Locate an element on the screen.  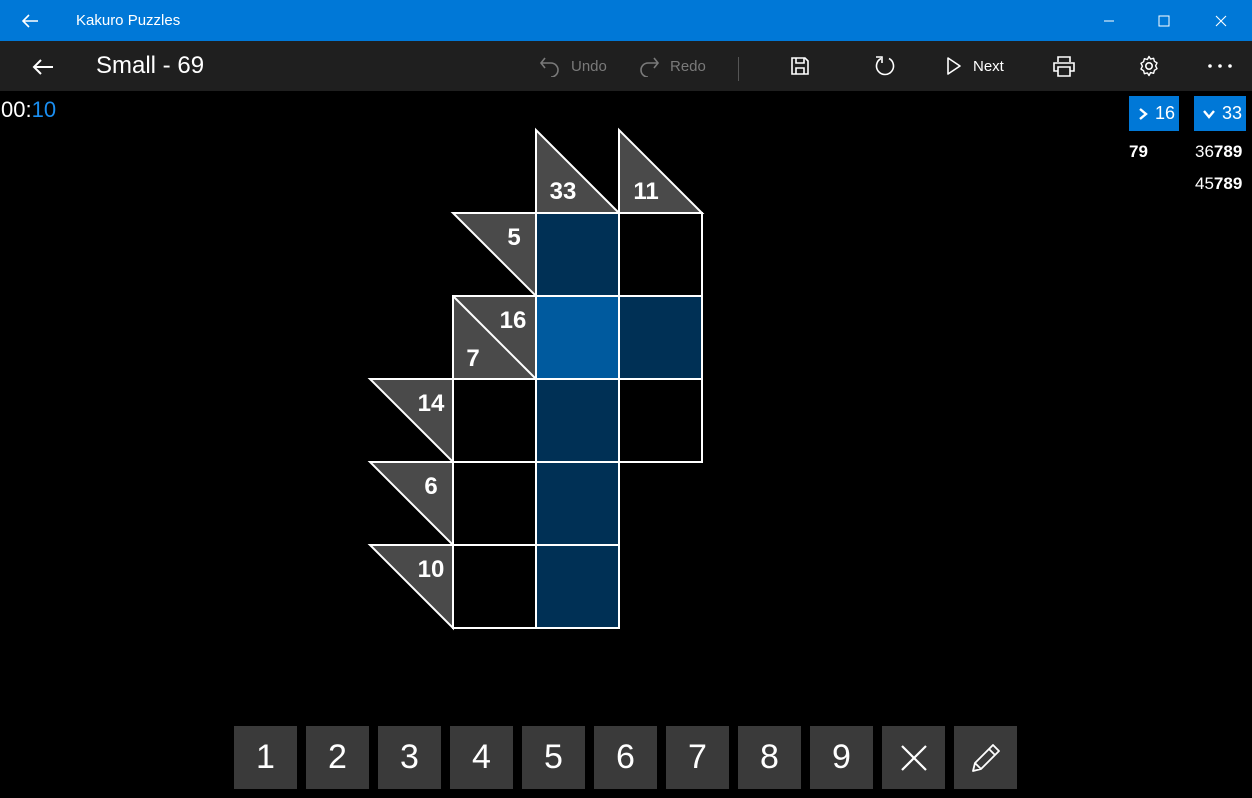
pencil-icon is located at coordinates (985, 757).